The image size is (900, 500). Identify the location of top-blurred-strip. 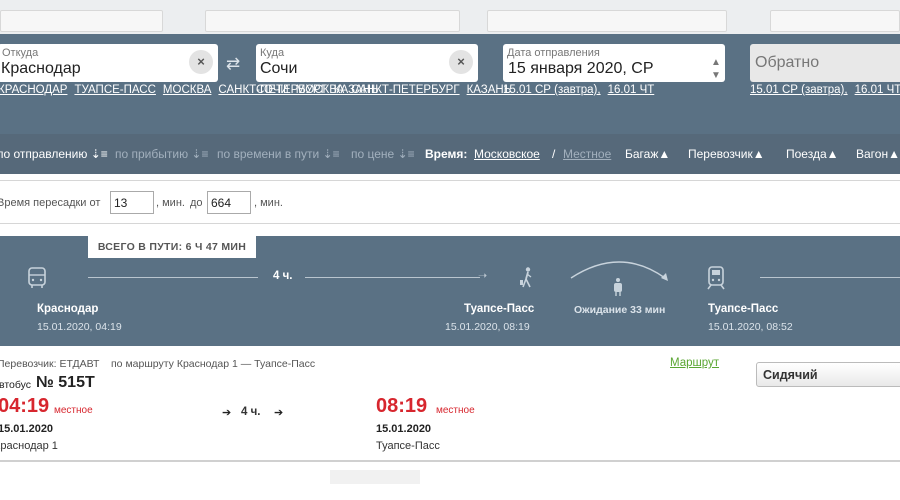
(450, 17).